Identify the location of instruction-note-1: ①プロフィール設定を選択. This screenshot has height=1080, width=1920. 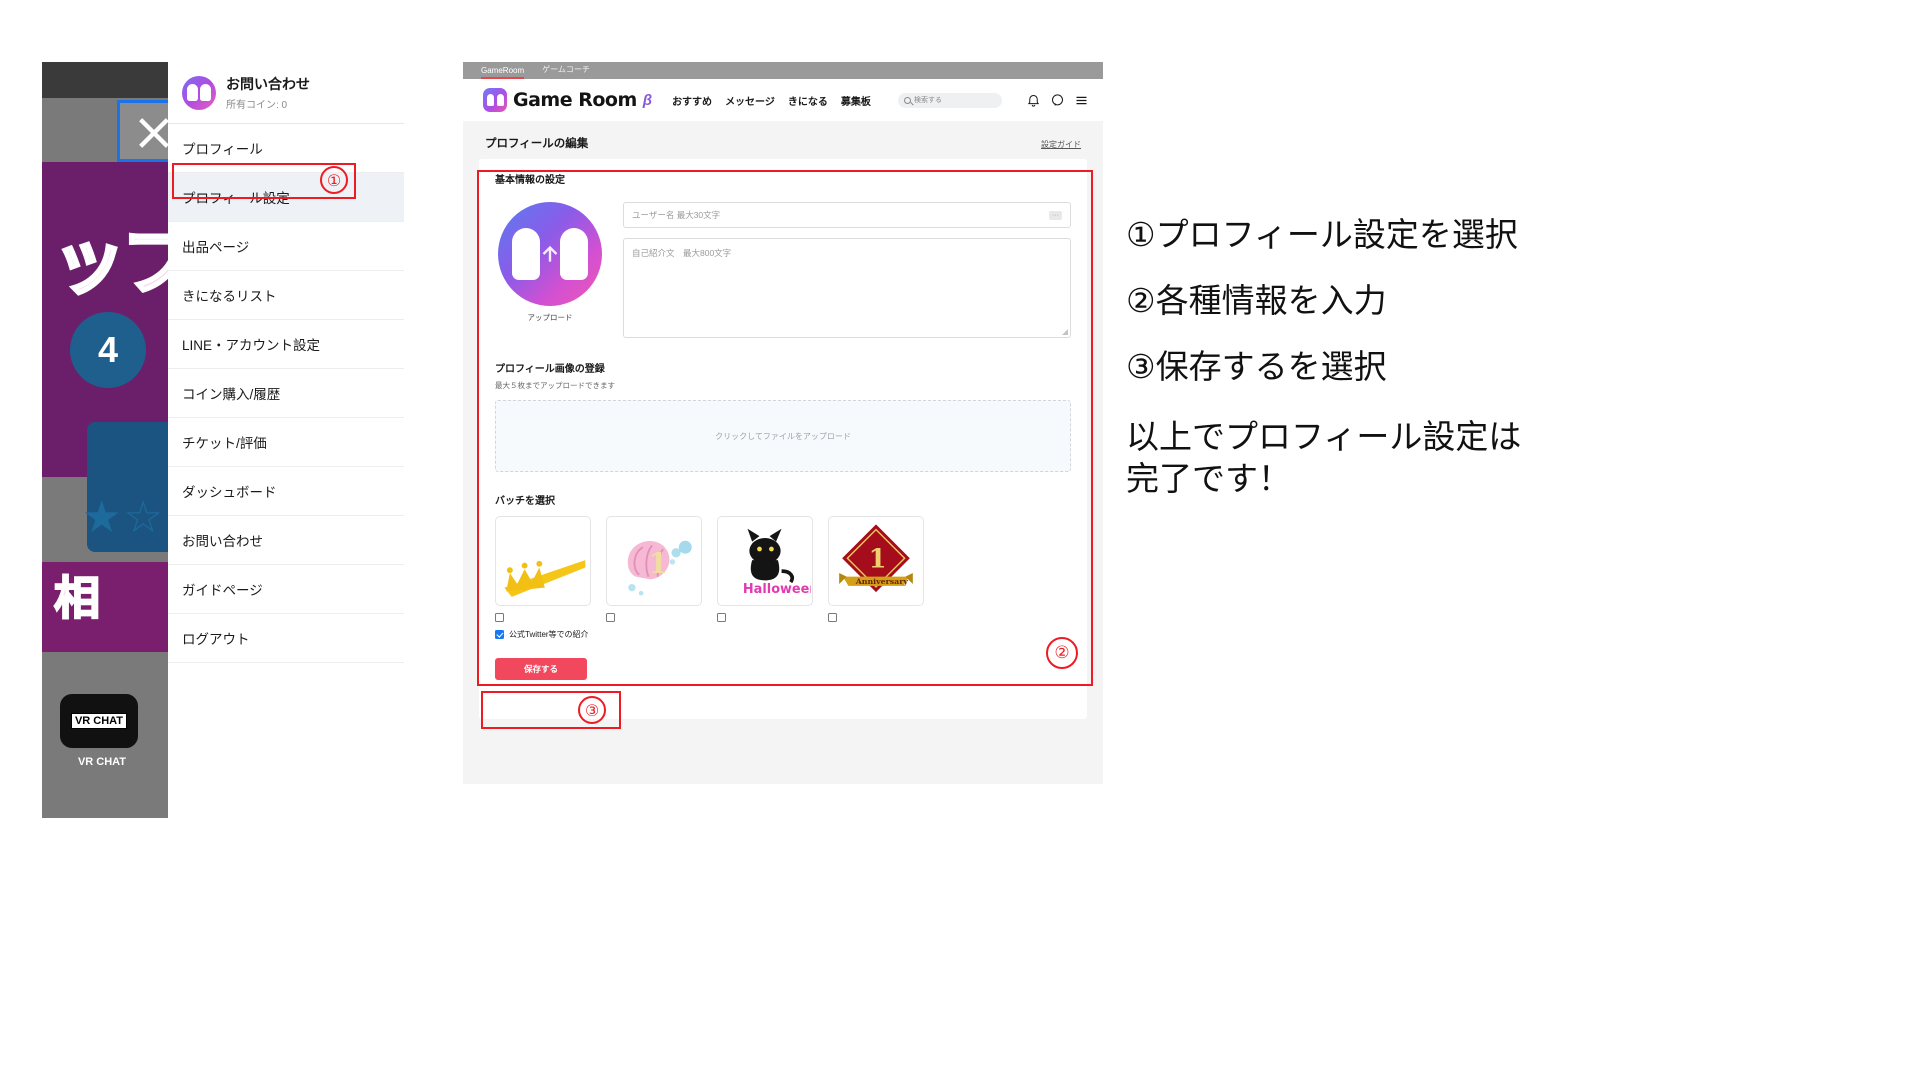
(1322, 234).